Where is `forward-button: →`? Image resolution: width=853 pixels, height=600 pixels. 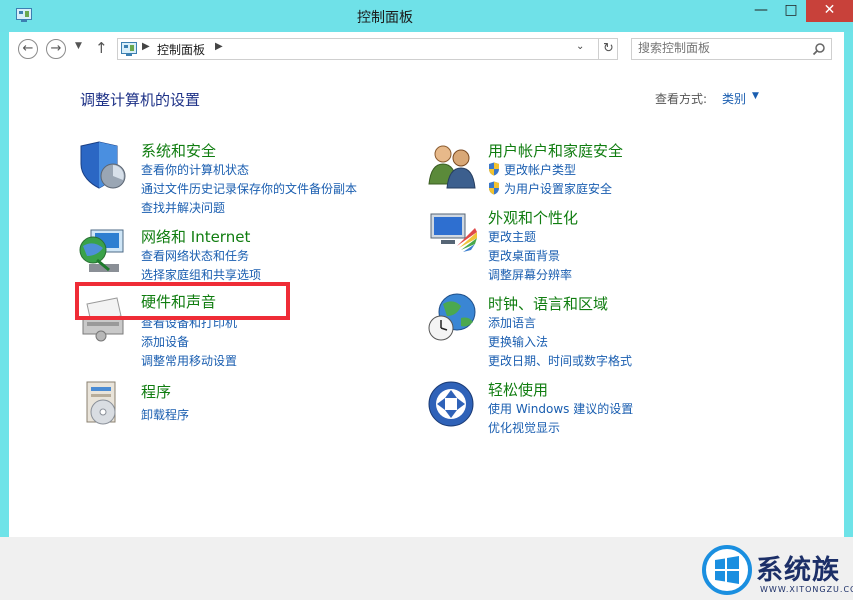 forward-button: → is located at coordinates (56, 49).